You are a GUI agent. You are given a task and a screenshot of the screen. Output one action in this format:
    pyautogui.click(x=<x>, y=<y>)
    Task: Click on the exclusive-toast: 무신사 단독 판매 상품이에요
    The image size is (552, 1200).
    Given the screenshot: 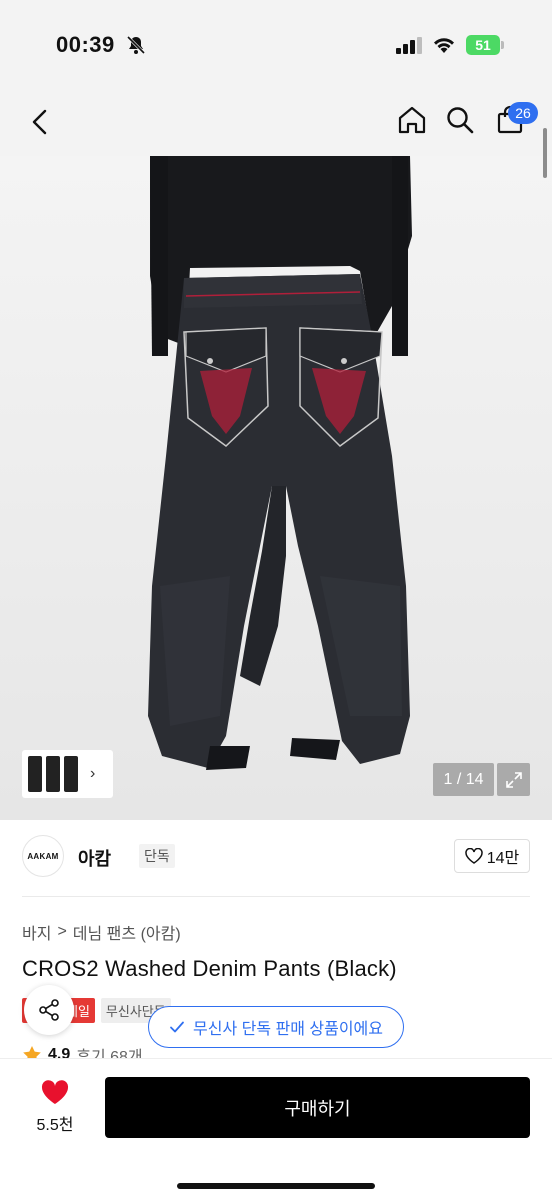 What is the action you would take?
    pyautogui.click(x=276, y=1027)
    